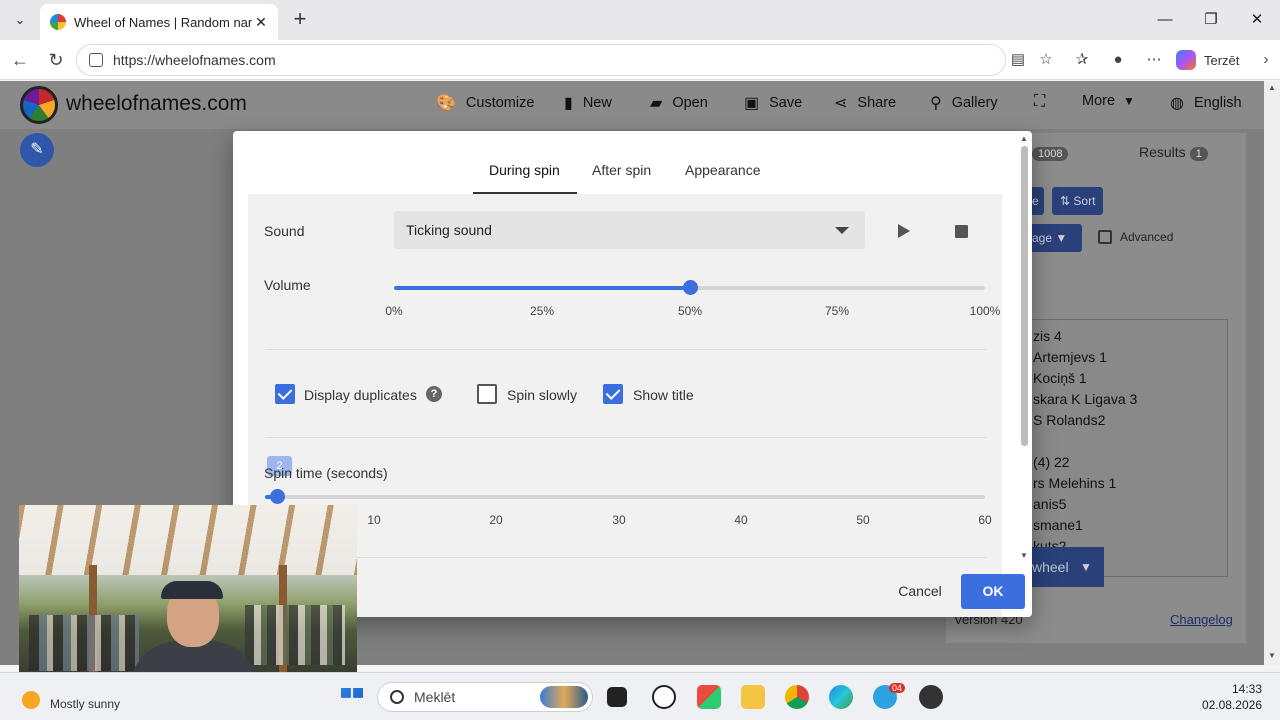  I want to click on edge-icon, so click(841, 697).